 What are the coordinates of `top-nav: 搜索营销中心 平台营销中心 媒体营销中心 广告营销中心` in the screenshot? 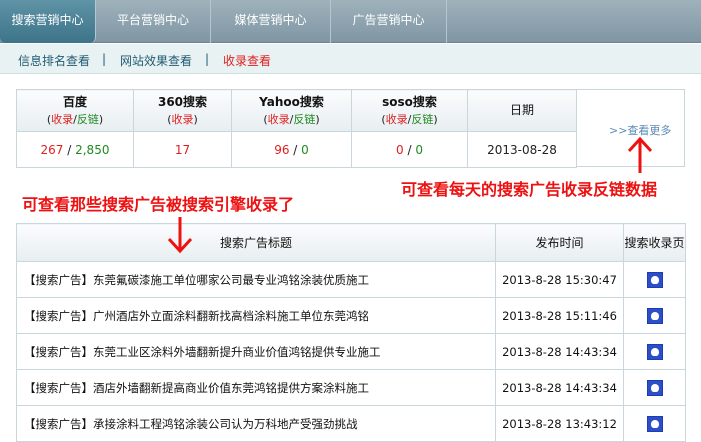 It's located at (350, 21).